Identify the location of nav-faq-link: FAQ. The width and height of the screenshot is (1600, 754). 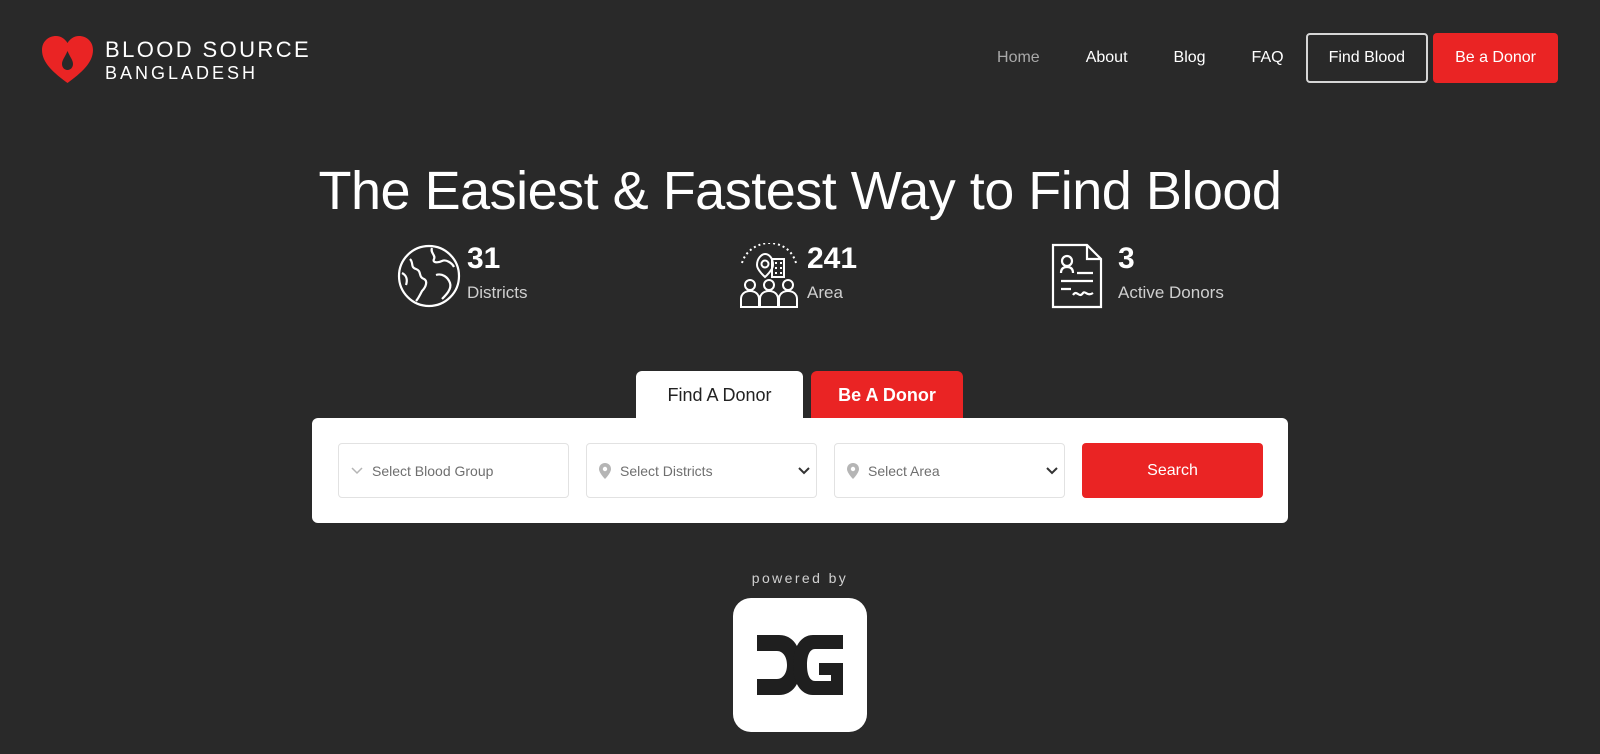
(1268, 58).